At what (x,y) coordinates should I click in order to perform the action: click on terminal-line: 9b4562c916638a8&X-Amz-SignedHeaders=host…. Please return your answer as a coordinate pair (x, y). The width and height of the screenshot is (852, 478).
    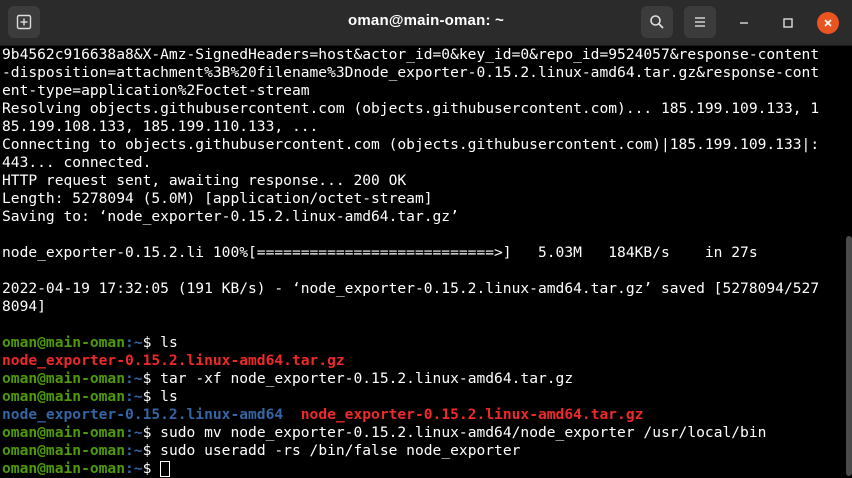
    Looking at the image, I should click on (411, 54).